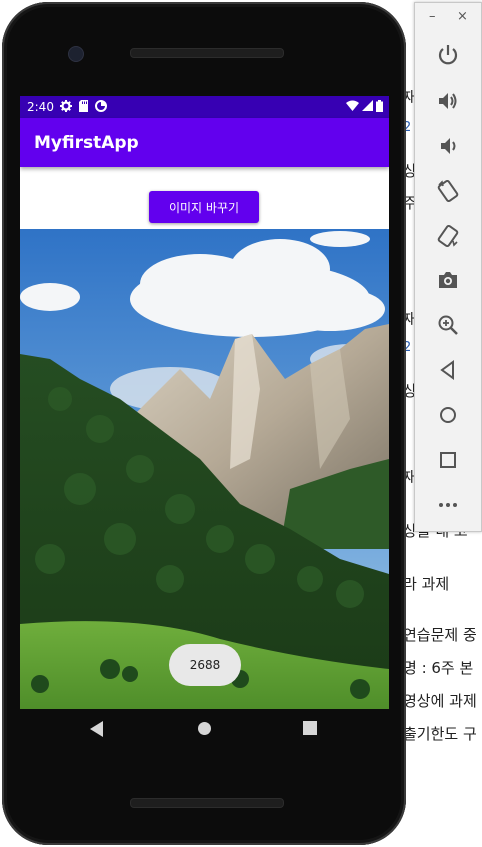  What do you see at coordinates (379, 106) in the screenshot?
I see `battery-icon` at bounding box center [379, 106].